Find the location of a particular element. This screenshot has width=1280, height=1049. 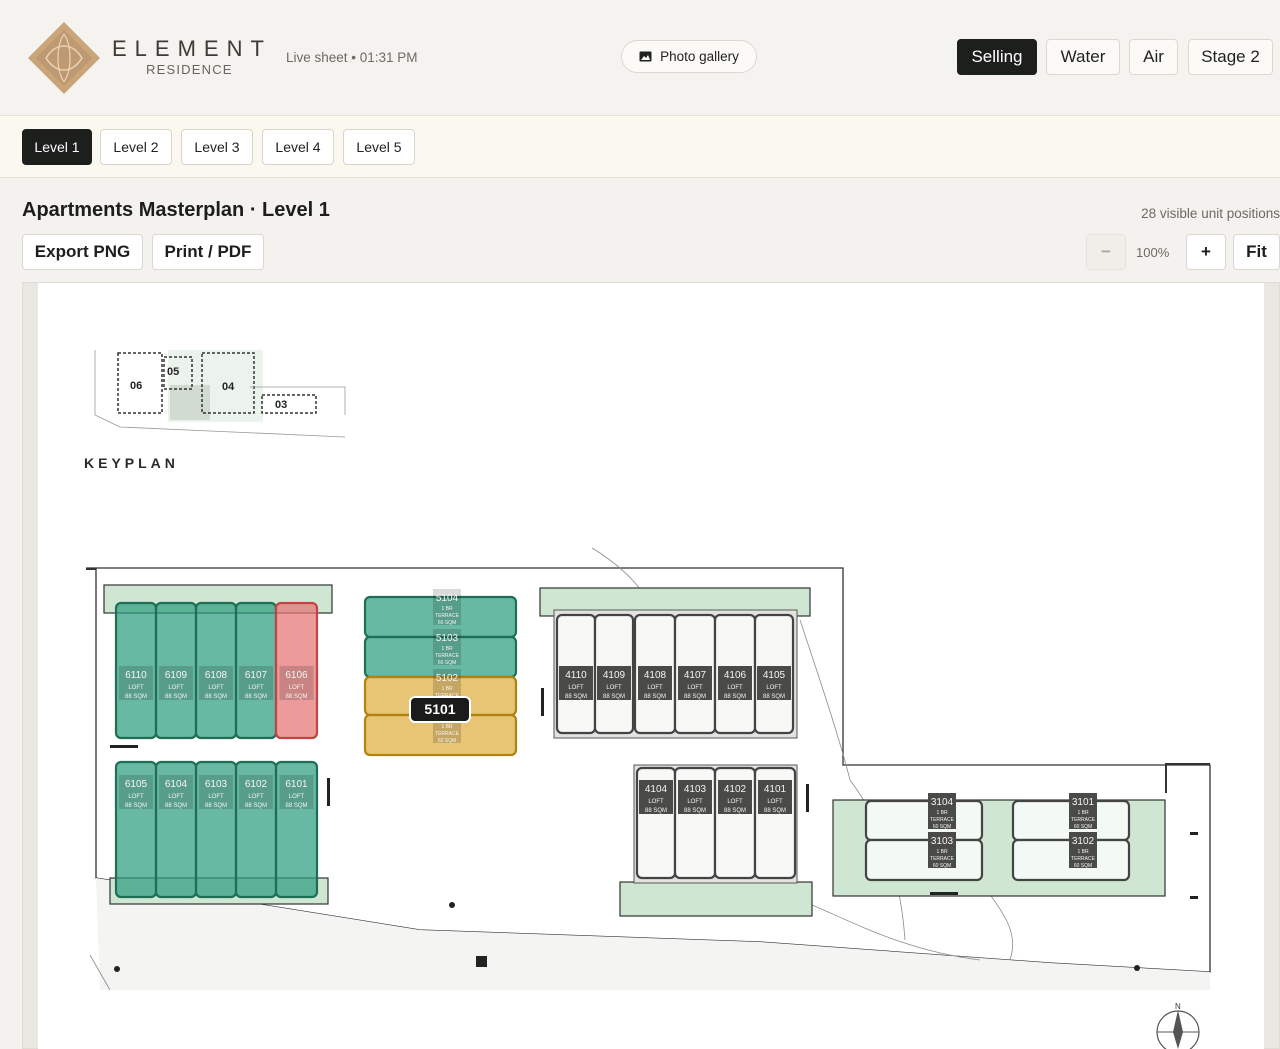

unit-4101: 4101 LOFT 88 SQM is located at coordinates (775, 823).